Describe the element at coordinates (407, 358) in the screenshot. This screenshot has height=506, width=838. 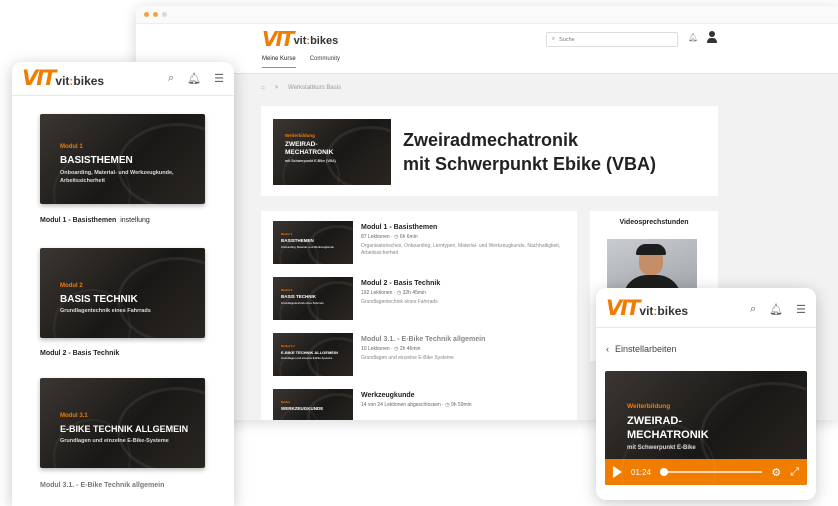
I see `module-description: Grundlagen und einzelne E-Bike Systeme` at that location.